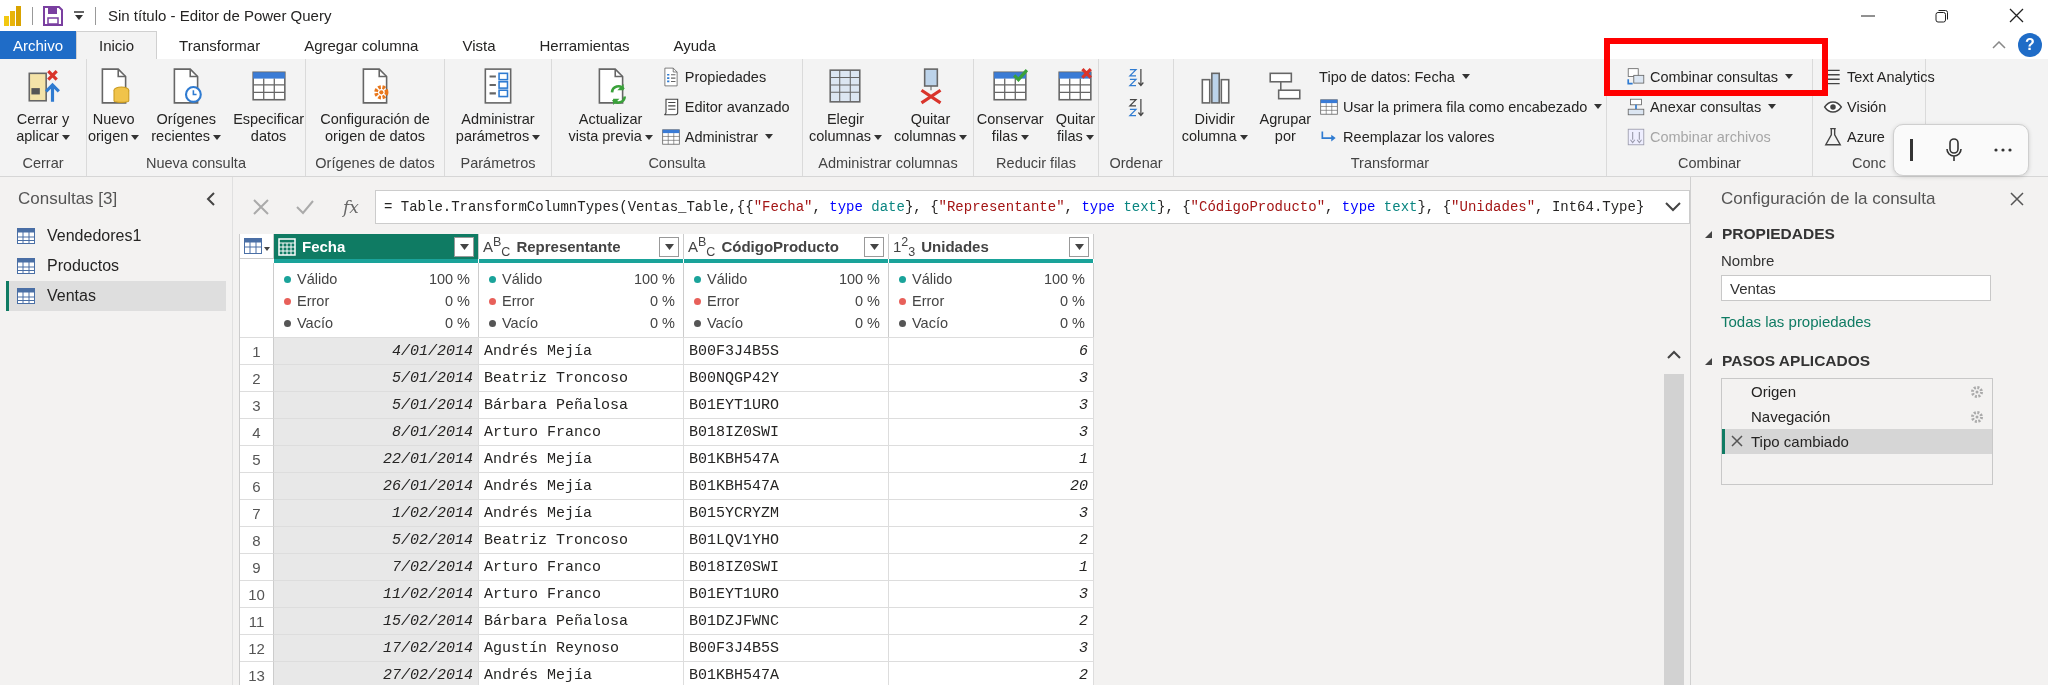 Image resolution: width=2048 pixels, height=685 pixels. Describe the element at coordinates (933, 279) in the screenshot. I see `quality-label: Válido` at that location.